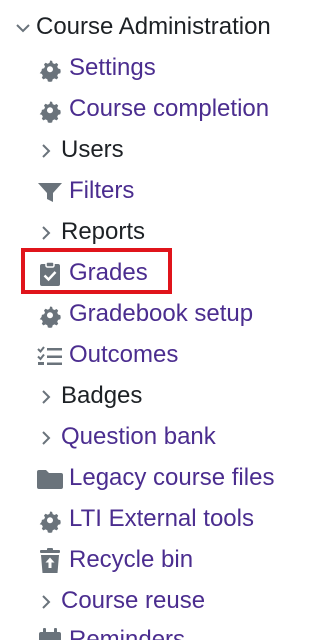 This screenshot has height=640, width=320. Describe the element at coordinates (96, 271) in the screenshot. I see `grades-highlight-box` at that location.